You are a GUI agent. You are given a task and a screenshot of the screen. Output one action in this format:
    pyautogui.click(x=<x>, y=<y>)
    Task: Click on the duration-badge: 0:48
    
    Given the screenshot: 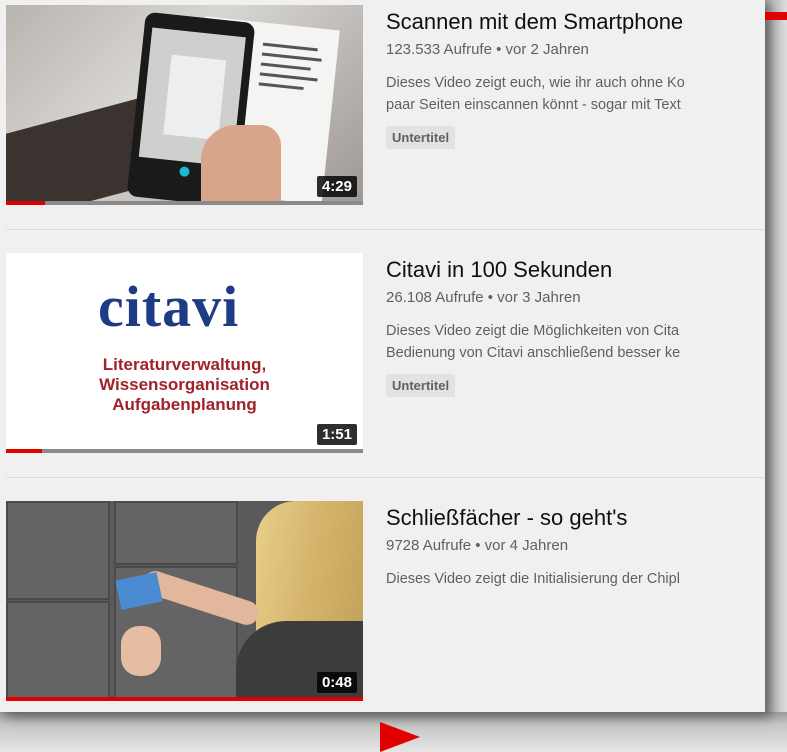 What is the action you would take?
    pyautogui.click(x=336, y=682)
    